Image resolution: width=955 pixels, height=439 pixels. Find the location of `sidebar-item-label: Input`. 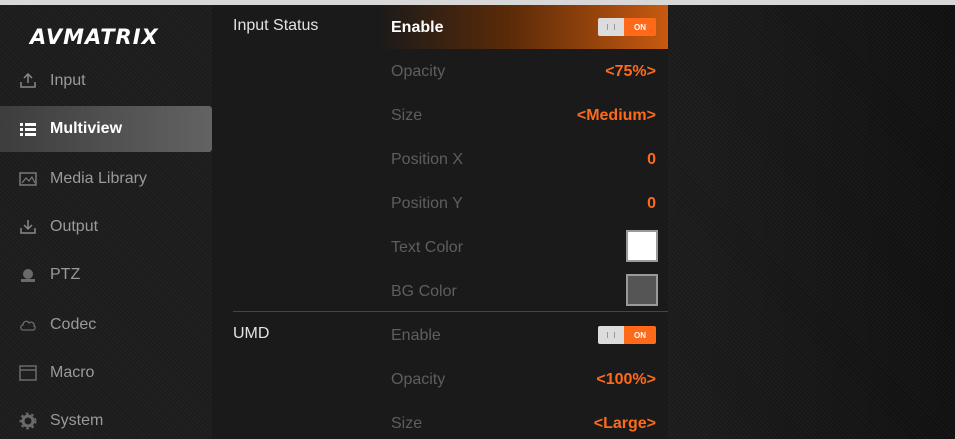

sidebar-item-label: Input is located at coordinates (68, 80).